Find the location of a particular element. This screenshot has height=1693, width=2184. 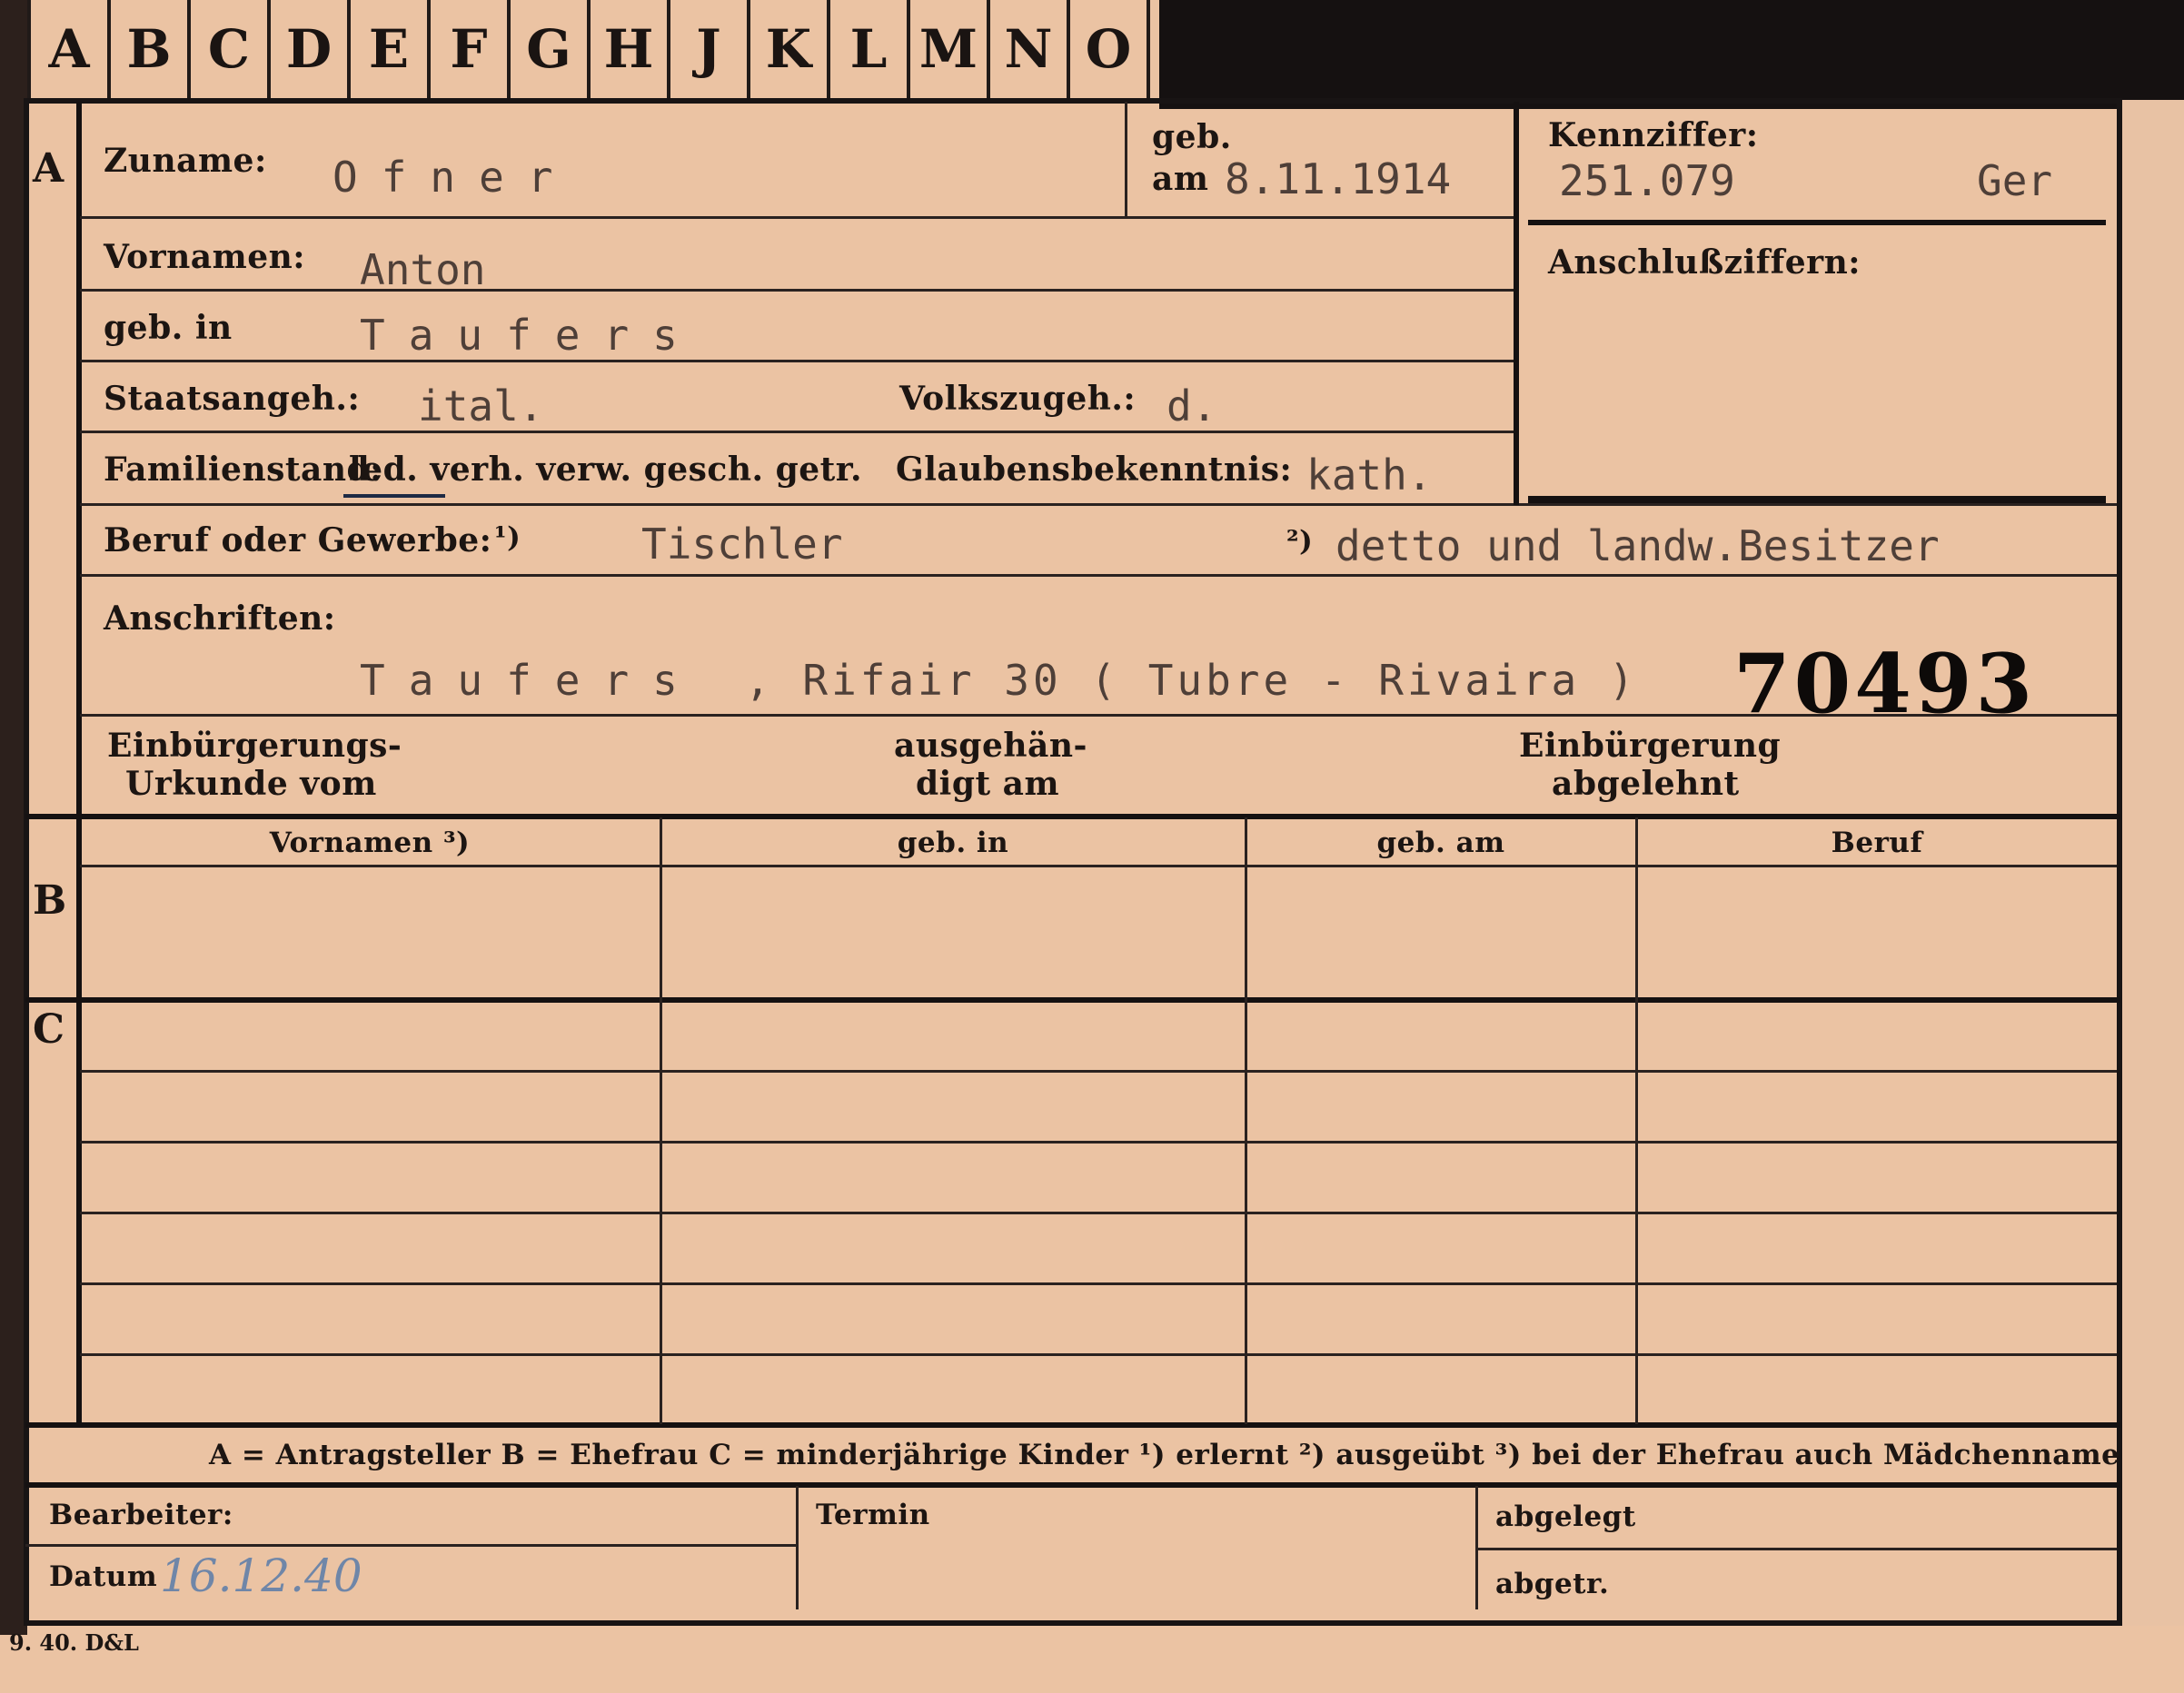

tab-l: L is located at coordinates (870, 51).